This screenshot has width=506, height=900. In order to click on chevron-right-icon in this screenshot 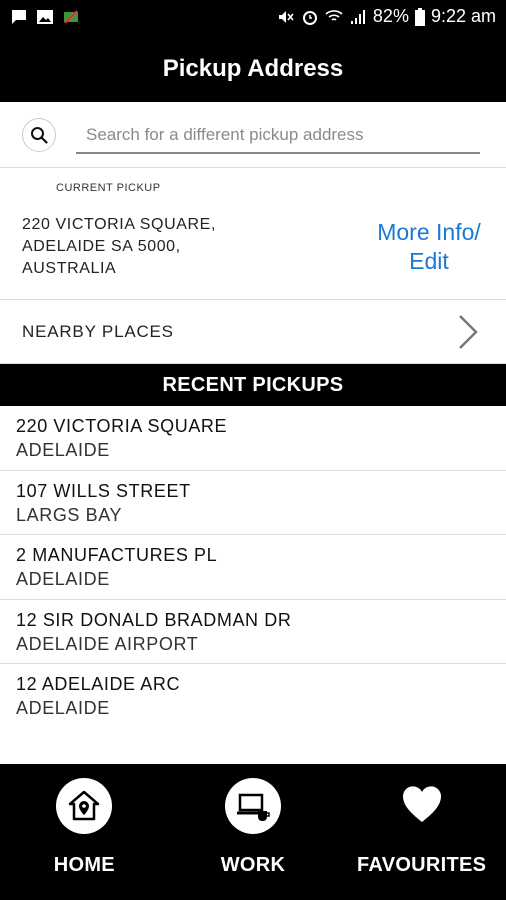, I will do `click(468, 332)`.